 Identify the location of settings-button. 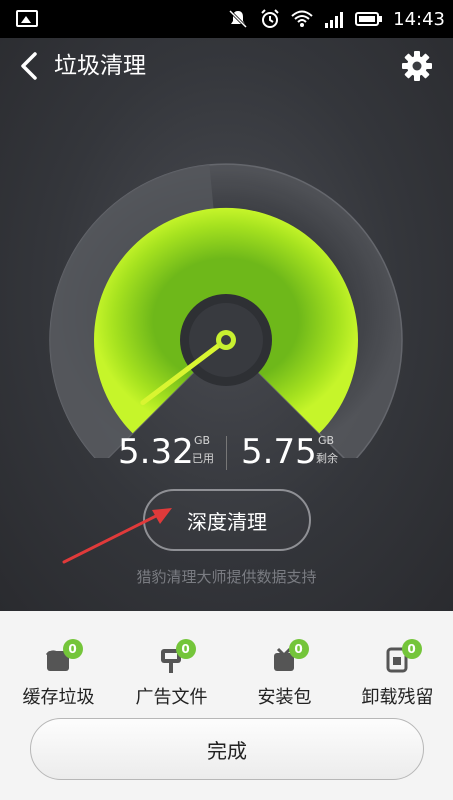
(417, 66).